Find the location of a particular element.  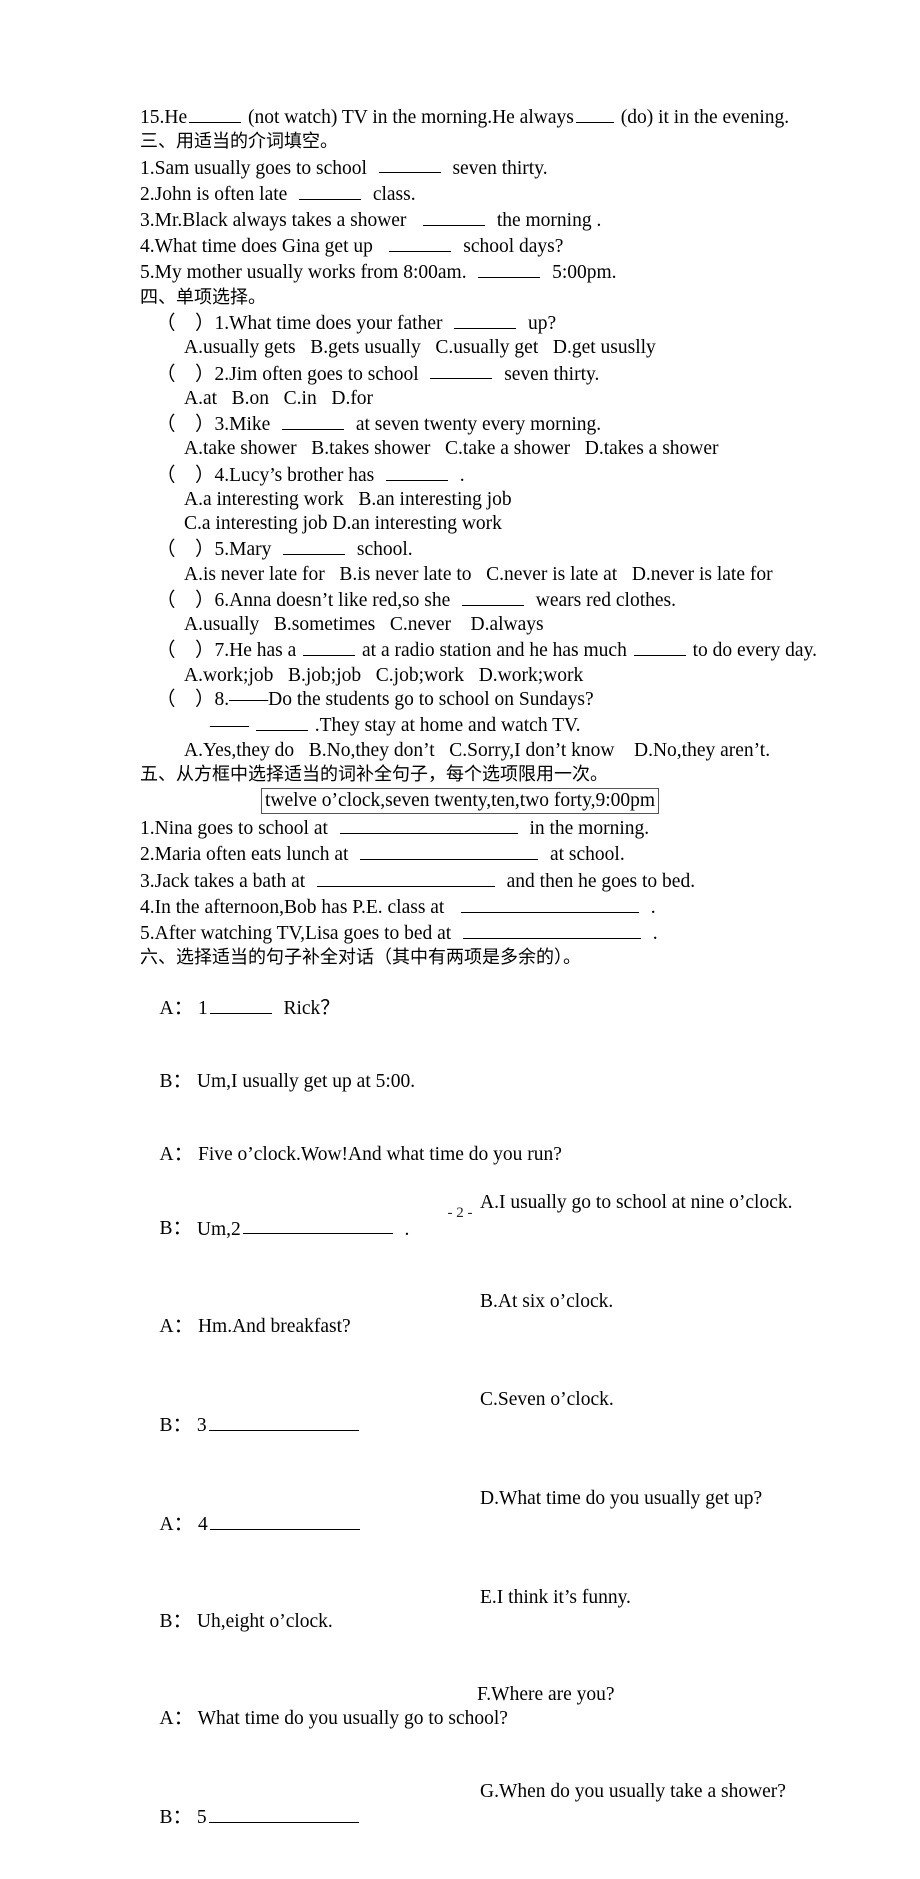

option-b: B.on is located at coordinates (250, 398).